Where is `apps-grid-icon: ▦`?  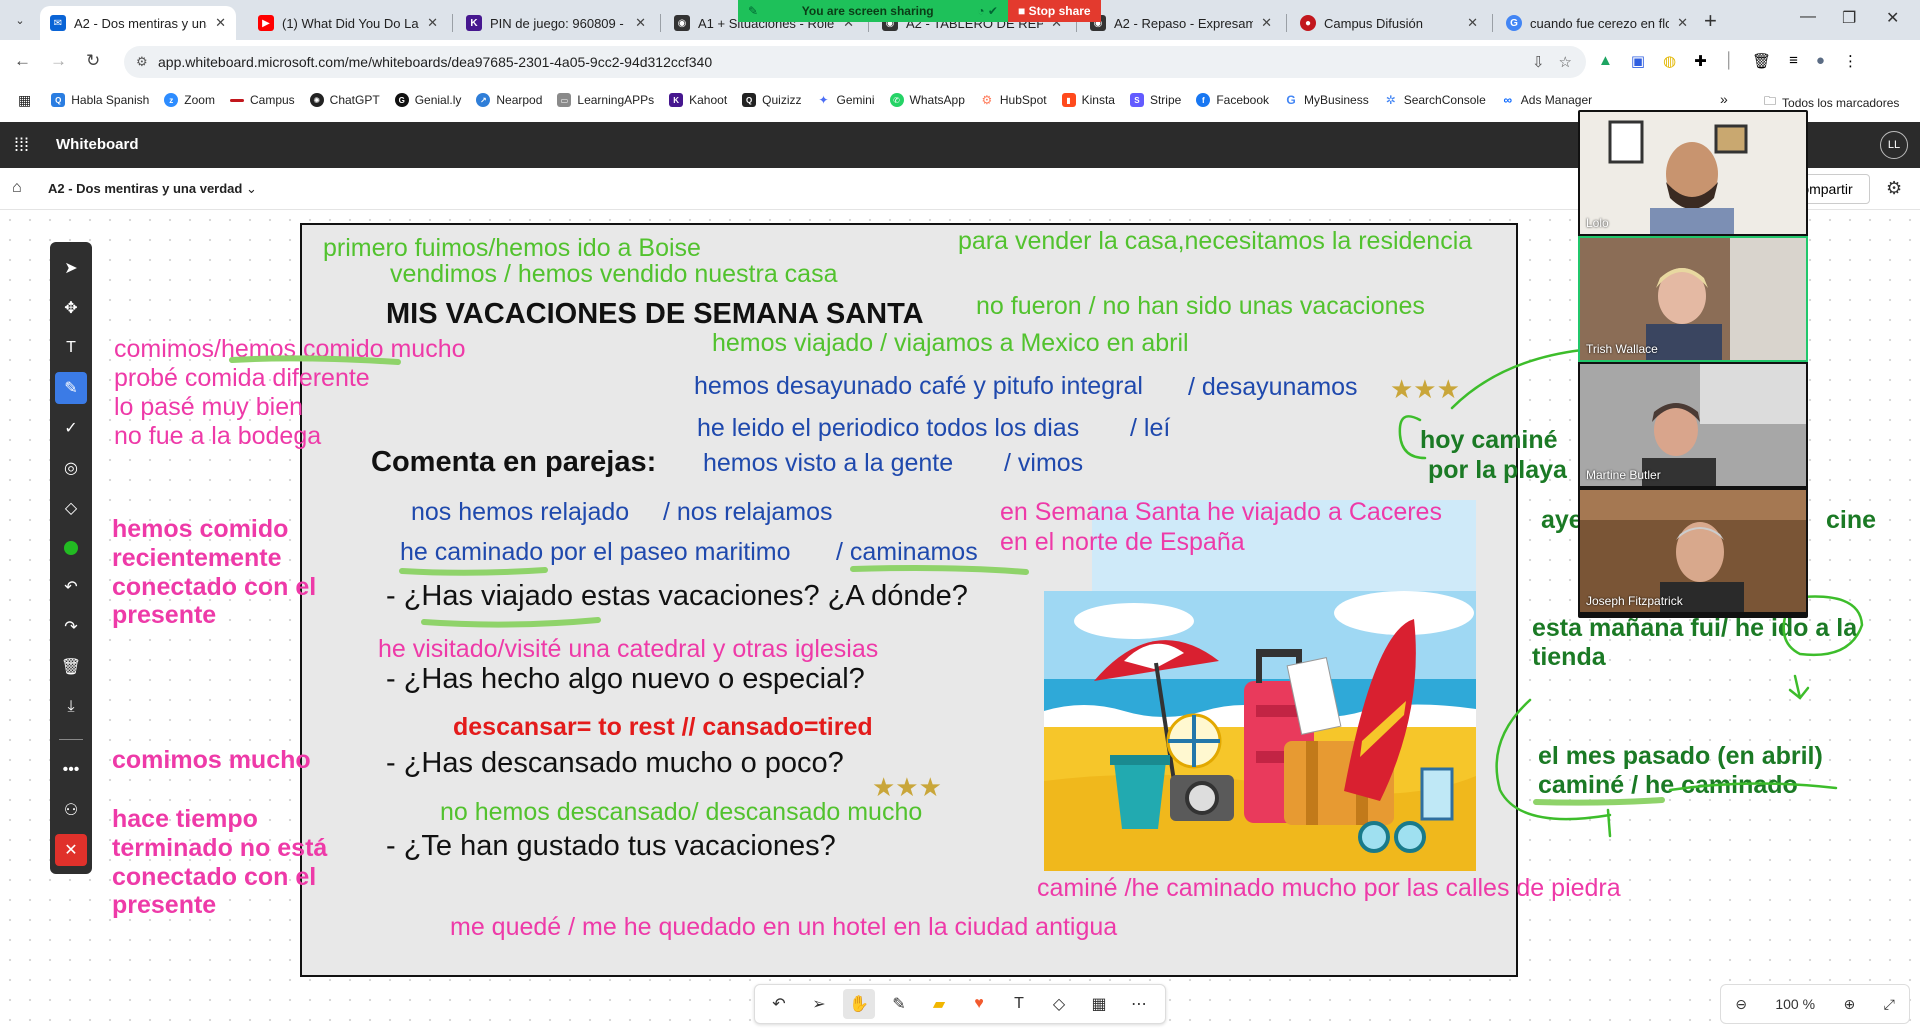
apps-grid-icon: ▦ is located at coordinates (24, 100).